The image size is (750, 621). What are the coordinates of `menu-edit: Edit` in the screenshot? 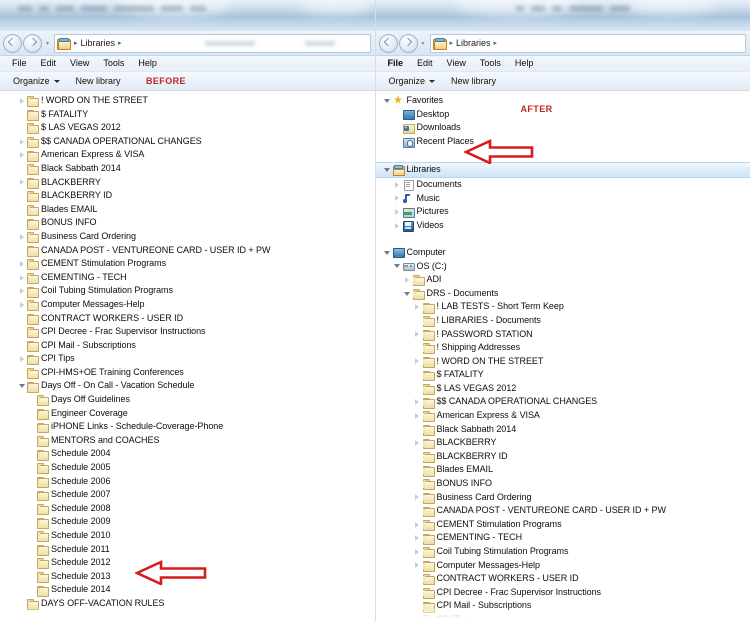 It's located at (49, 63).